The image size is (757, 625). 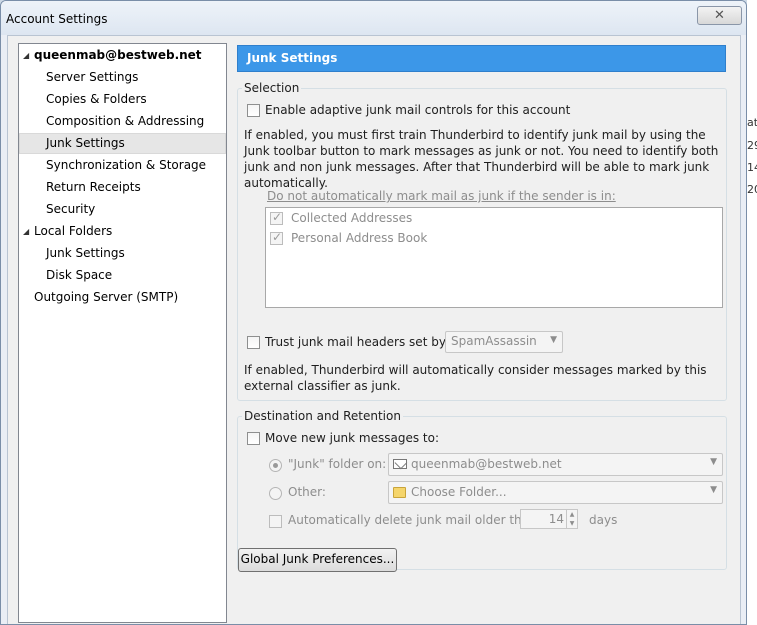 What do you see at coordinates (253, 438) in the screenshot?
I see `move-junk-checkbox` at bounding box center [253, 438].